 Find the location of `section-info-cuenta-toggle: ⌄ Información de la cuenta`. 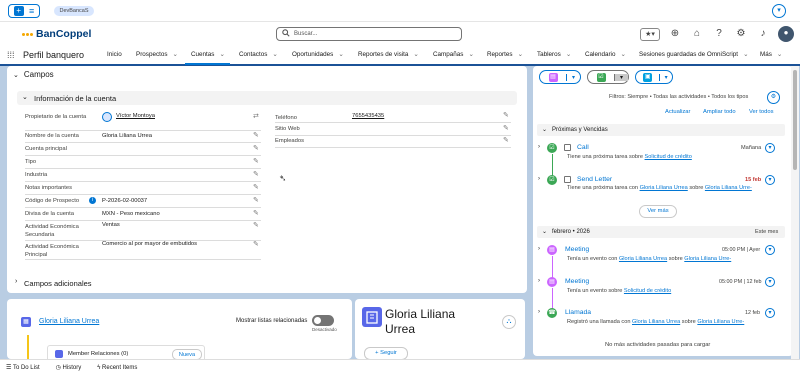

section-info-cuenta-toggle: ⌄ Información de la cuenta is located at coordinates (267, 98).